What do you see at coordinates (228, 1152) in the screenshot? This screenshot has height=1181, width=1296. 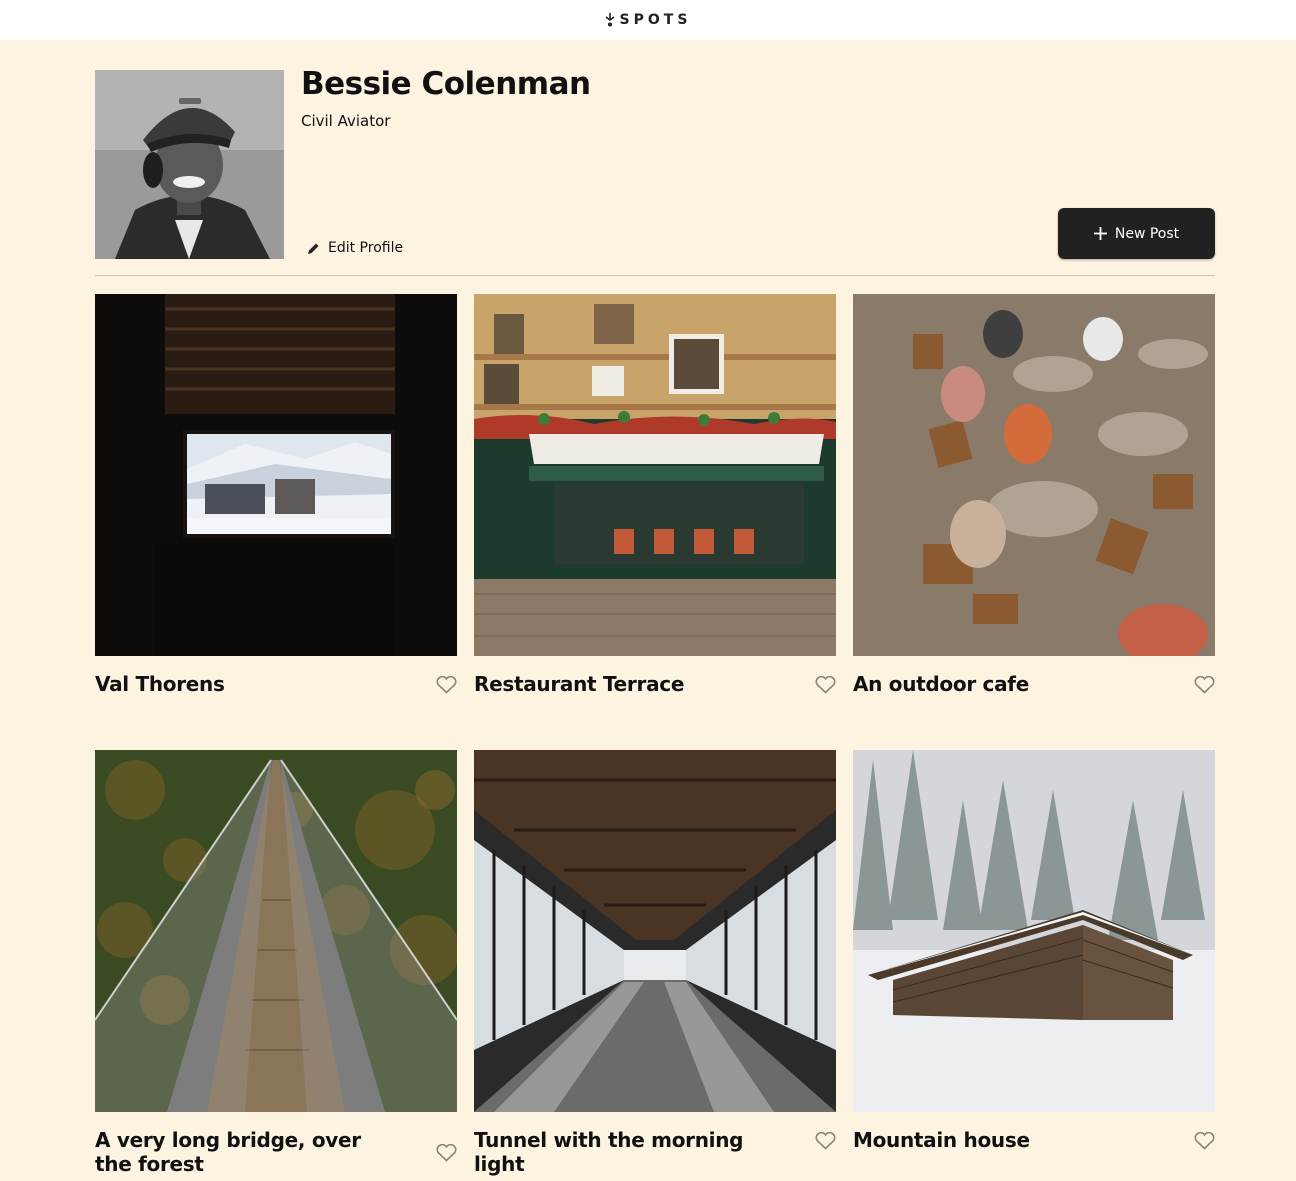 I see `card-title: A very long bridge, over the forest` at bounding box center [228, 1152].